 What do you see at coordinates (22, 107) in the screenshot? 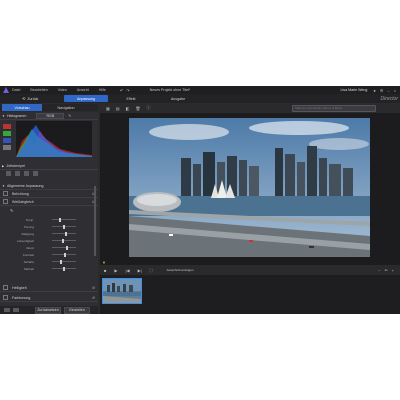
I see `tab-vorschau: Vorschau` at bounding box center [22, 107].